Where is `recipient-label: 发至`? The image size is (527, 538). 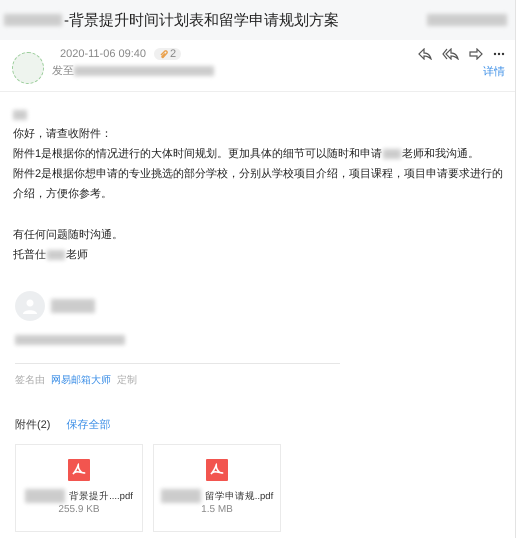
recipient-label: 发至 is located at coordinates (63, 71).